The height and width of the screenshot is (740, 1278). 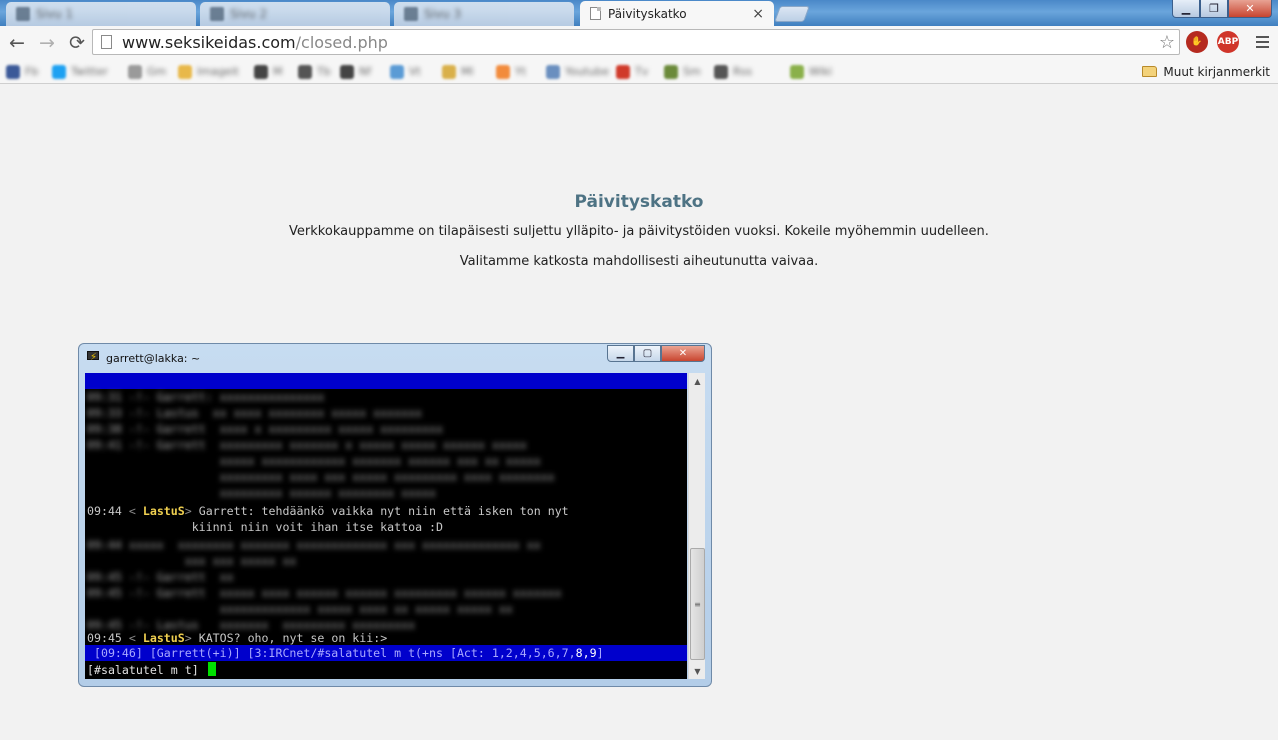 I want to click on scrollbar-thumb: ≡, so click(x=697, y=604).